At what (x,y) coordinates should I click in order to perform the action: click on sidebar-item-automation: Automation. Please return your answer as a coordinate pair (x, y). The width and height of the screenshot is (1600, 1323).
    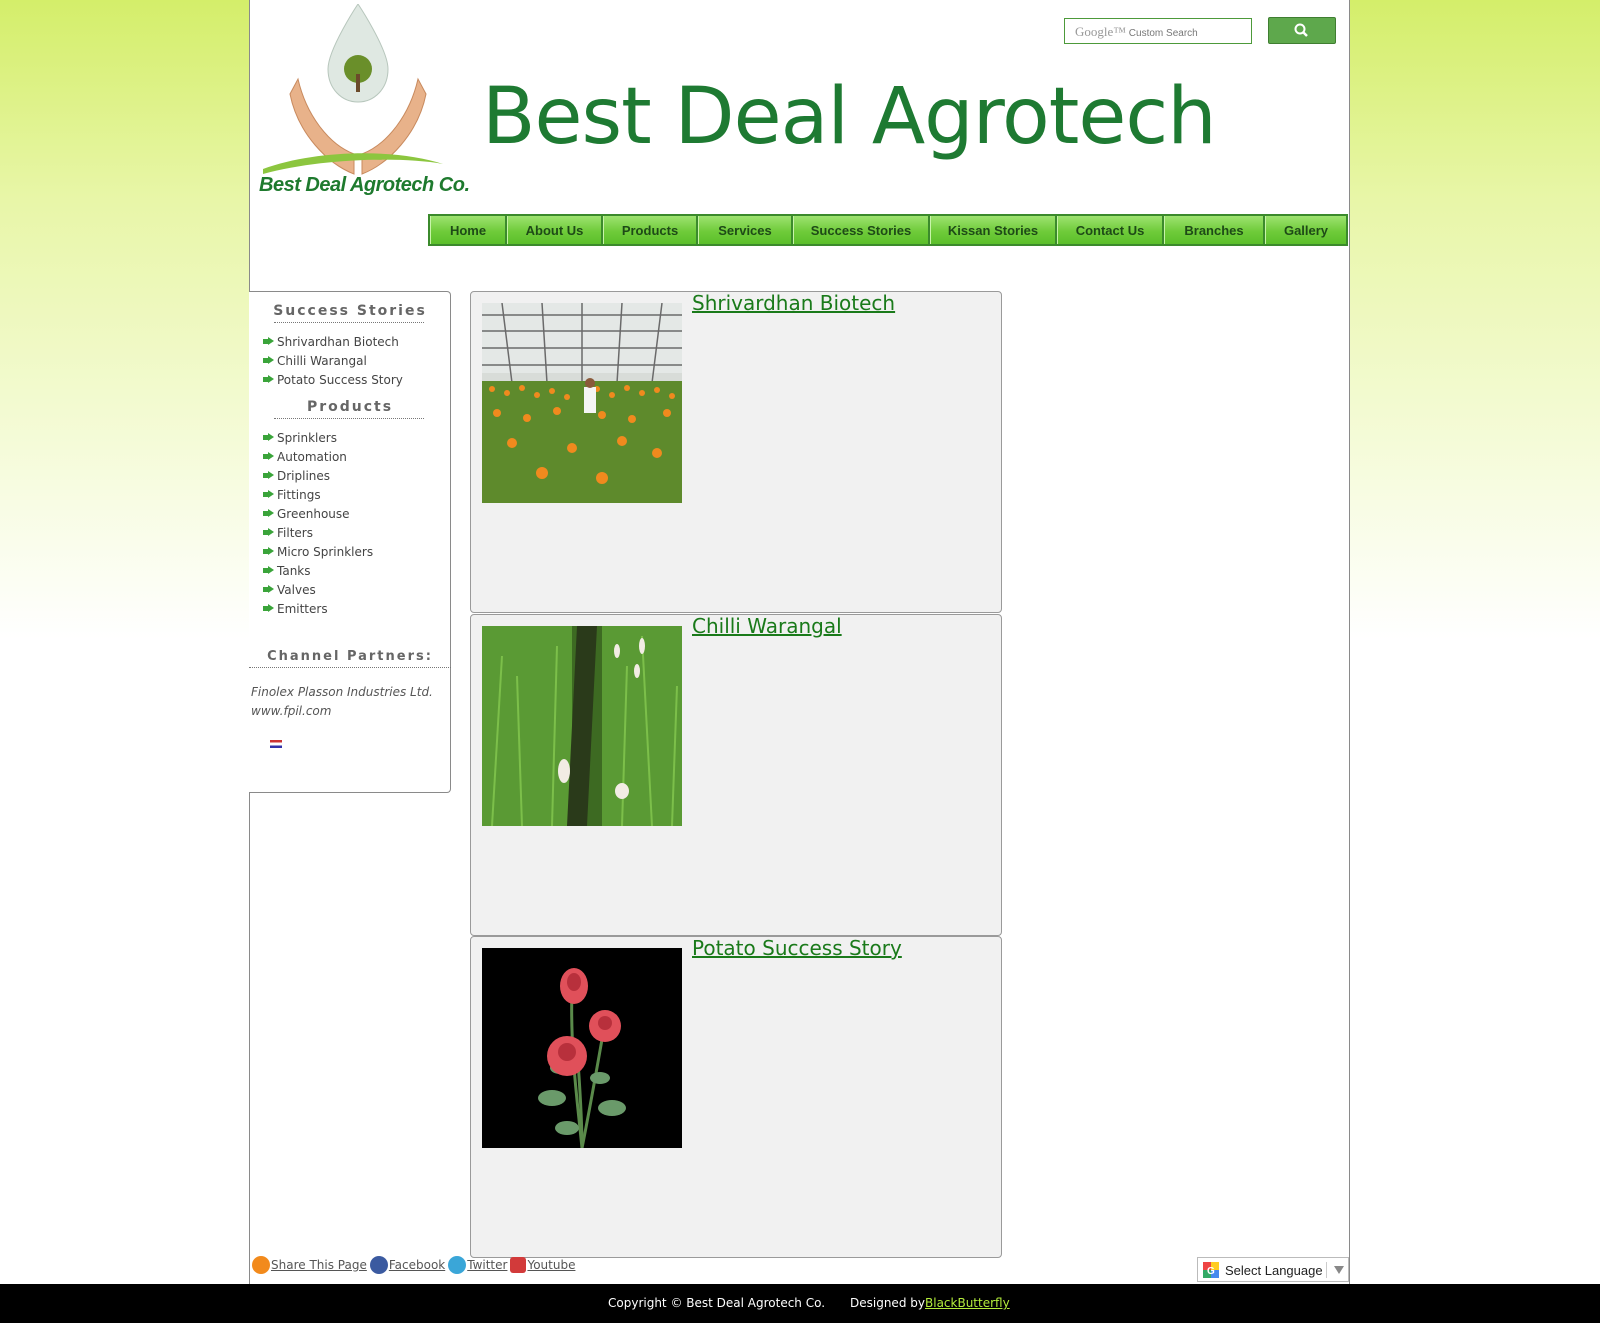
    Looking at the image, I should click on (318, 456).